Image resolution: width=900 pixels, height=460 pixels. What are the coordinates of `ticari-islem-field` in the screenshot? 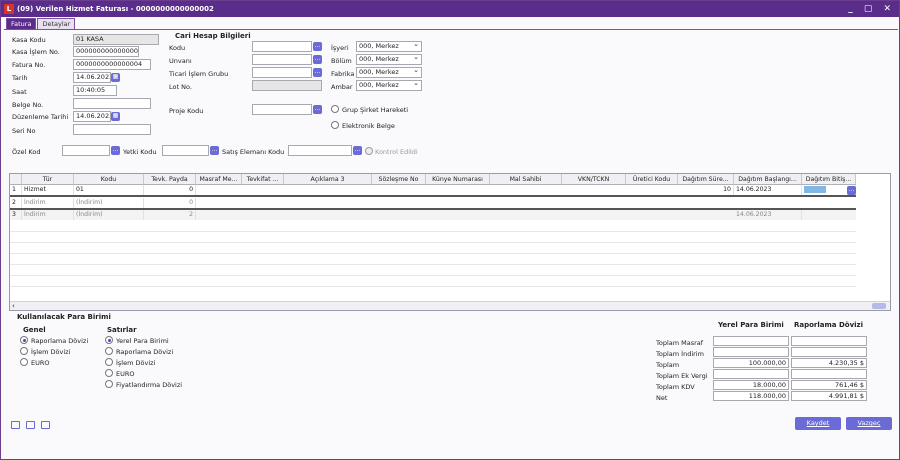 It's located at (282, 72).